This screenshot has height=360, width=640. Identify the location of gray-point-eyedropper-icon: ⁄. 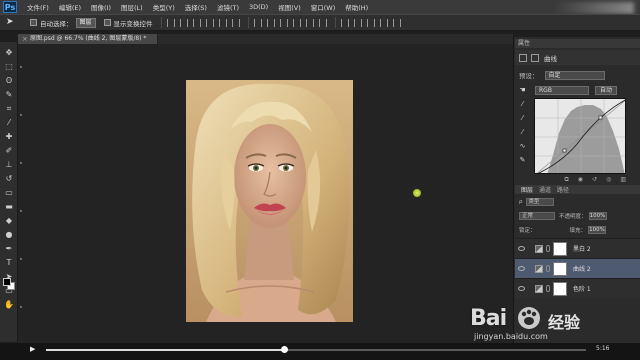
(522, 118).